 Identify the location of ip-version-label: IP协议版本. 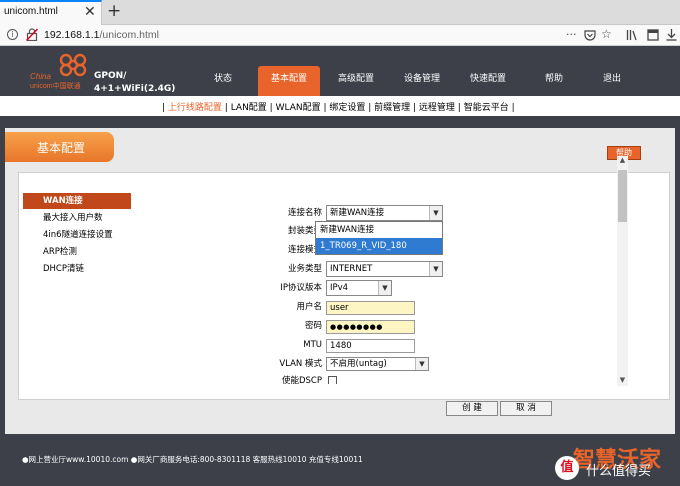
(301, 288).